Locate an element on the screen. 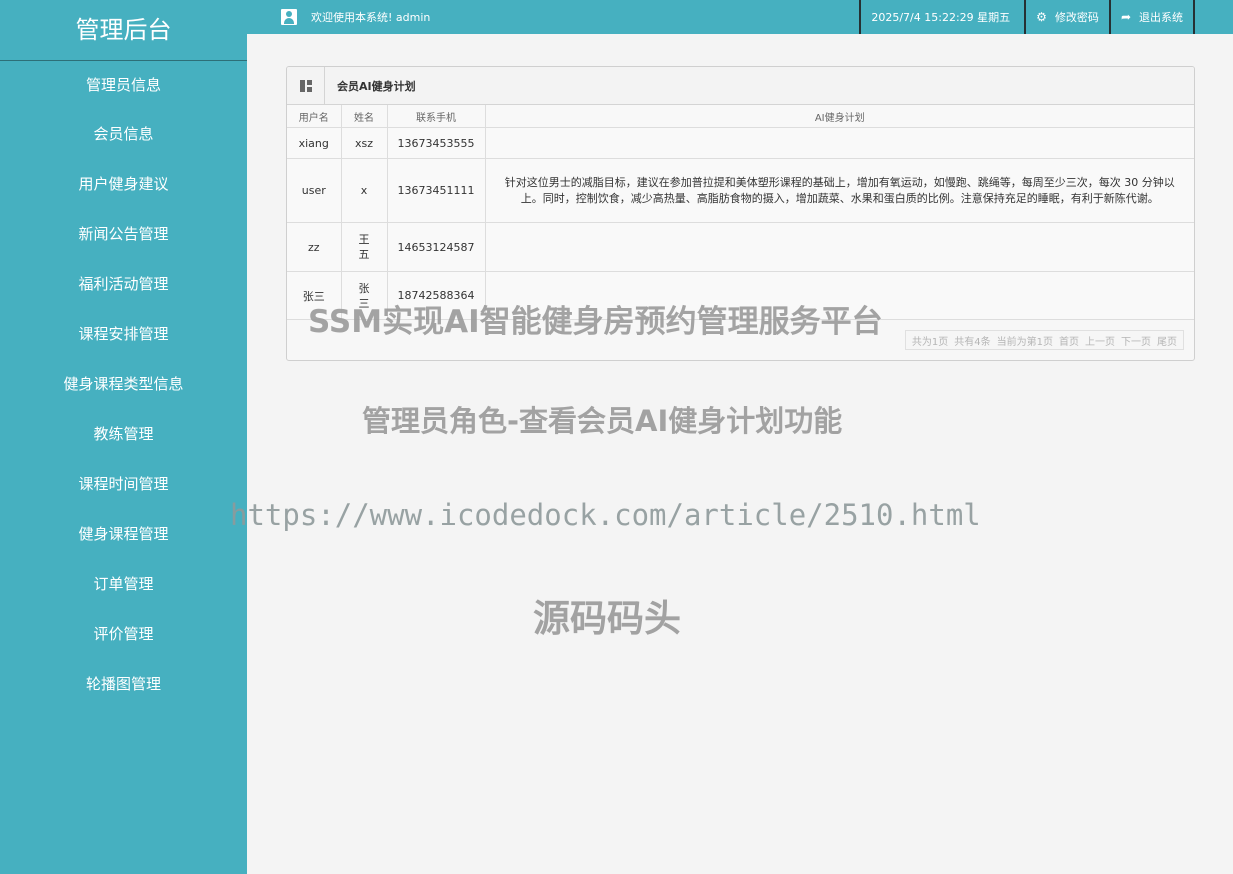 The image size is (1233, 874). sidebar-item-carousel: 轮播图管理 is located at coordinates (123, 684).